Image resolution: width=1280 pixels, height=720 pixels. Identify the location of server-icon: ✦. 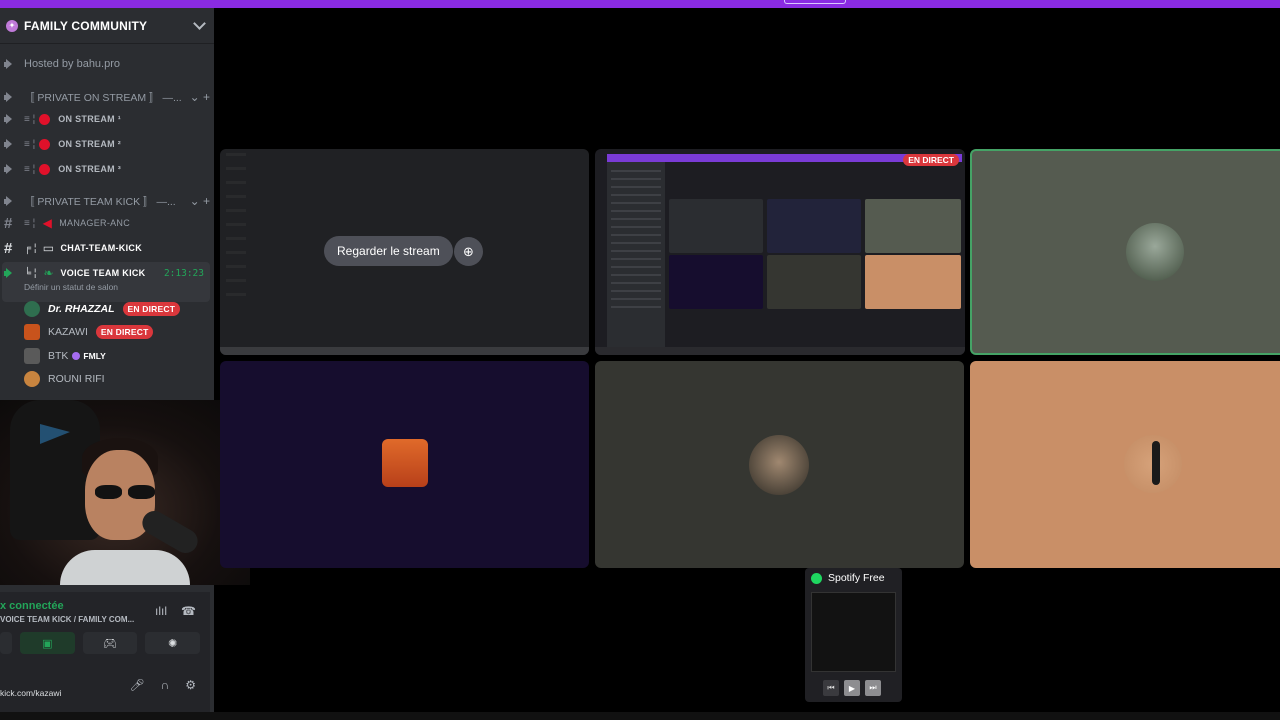
(12, 25).